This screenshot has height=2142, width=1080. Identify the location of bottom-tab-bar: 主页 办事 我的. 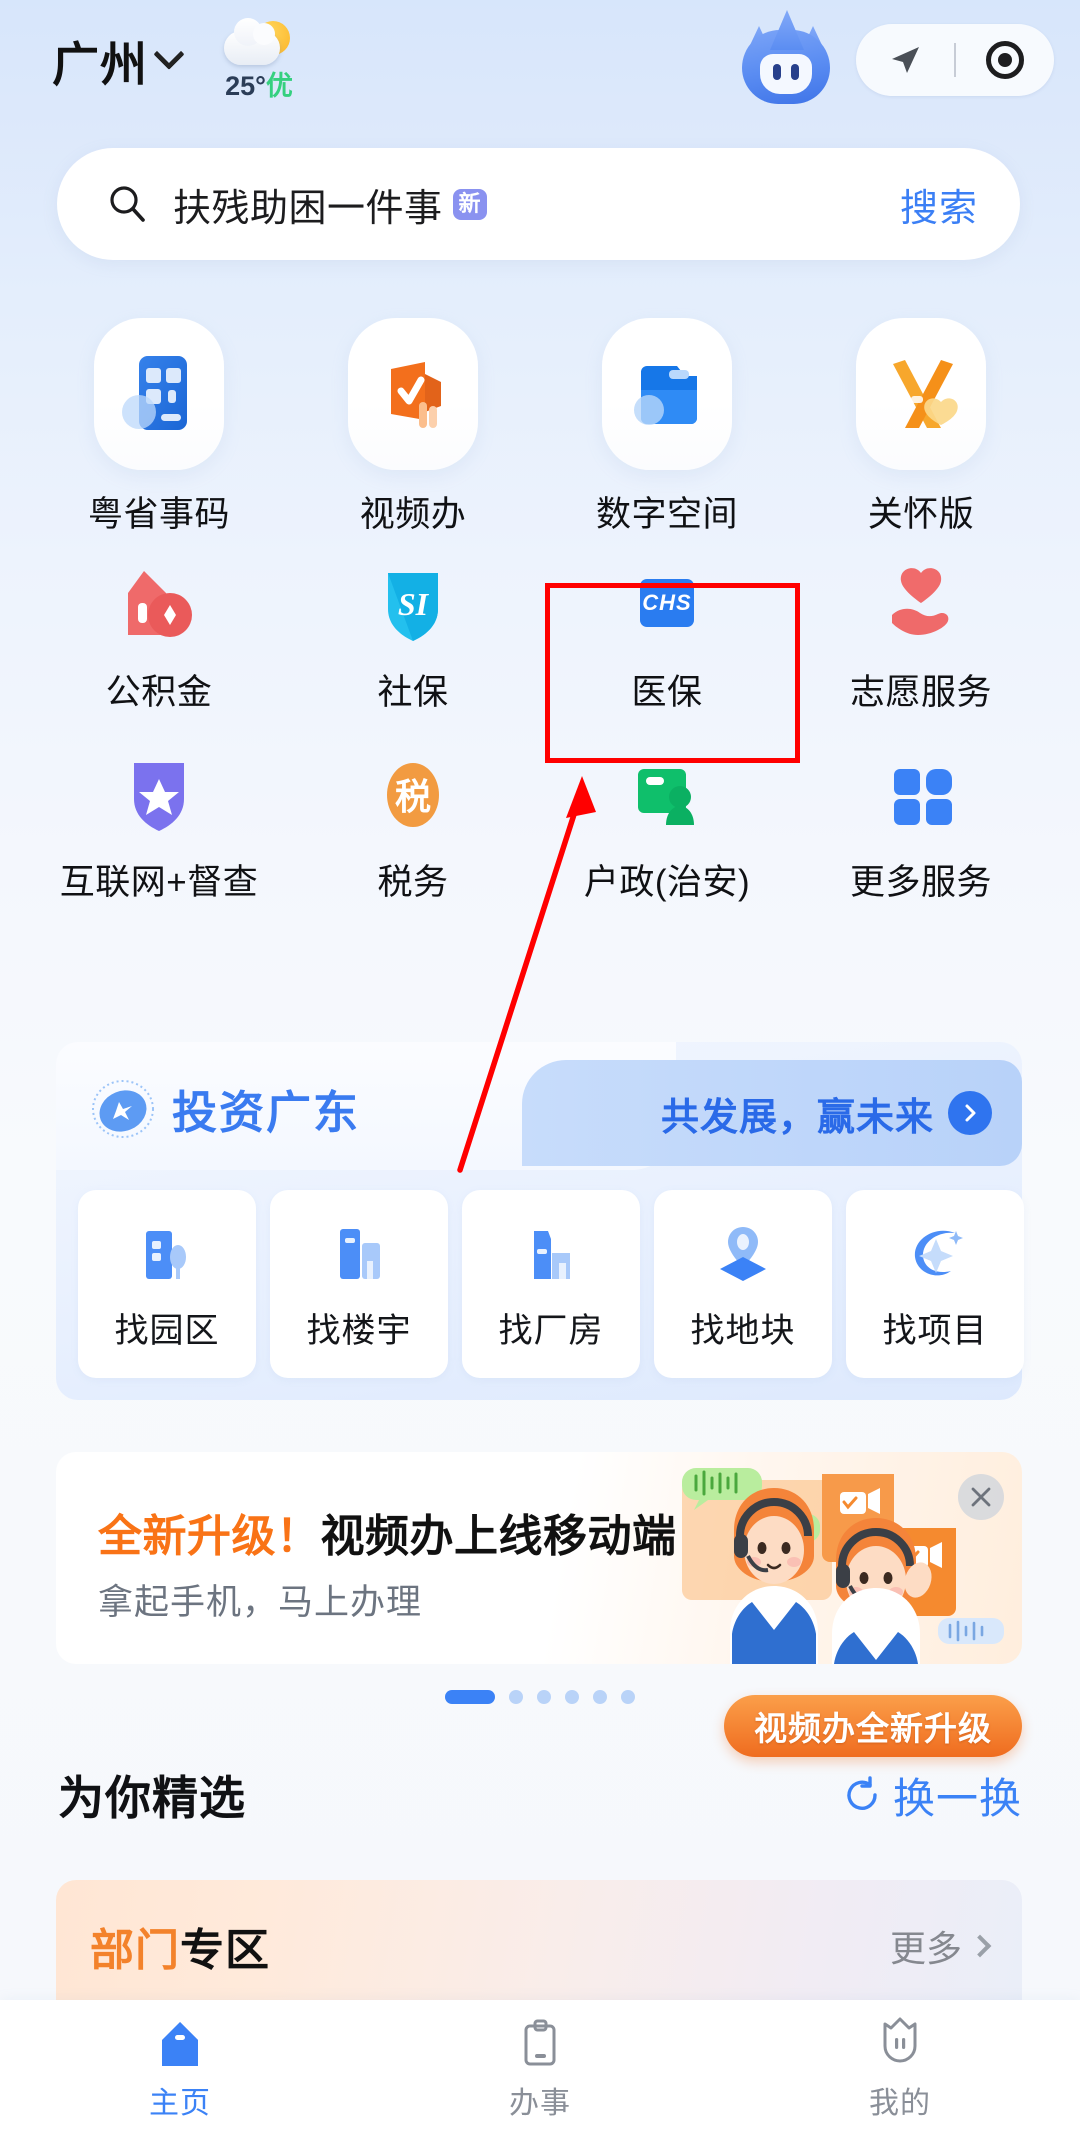
(540, 2071).